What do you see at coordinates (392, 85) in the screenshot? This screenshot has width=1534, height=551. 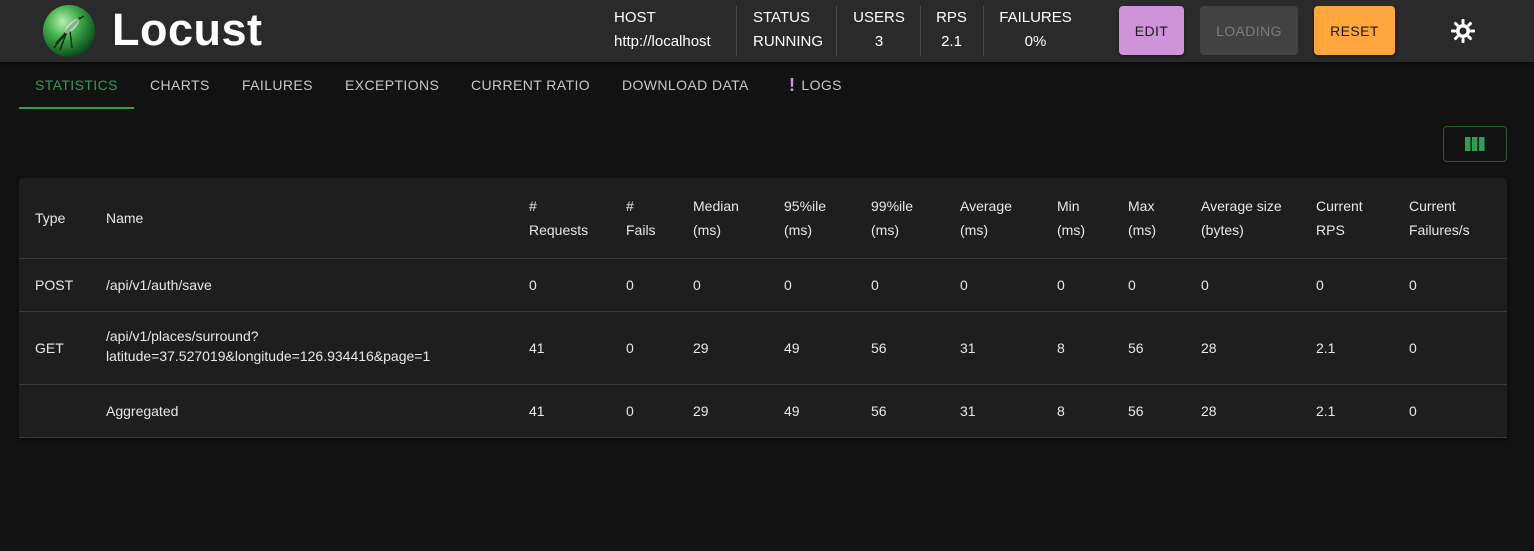 I see `tab-exceptions: EXCEPTIONS` at bounding box center [392, 85].